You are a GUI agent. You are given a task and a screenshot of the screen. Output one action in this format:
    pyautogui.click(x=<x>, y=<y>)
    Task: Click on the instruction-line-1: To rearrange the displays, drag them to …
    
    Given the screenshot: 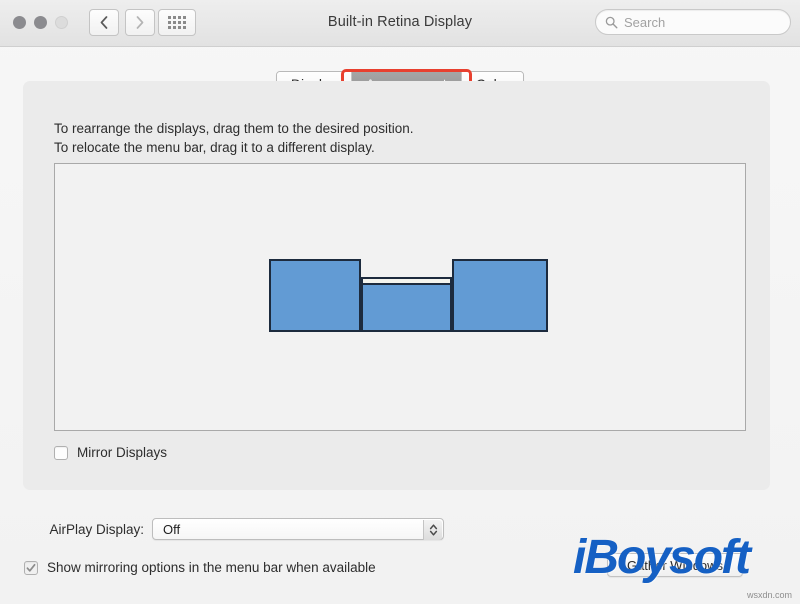 What is the action you would take?
    pyautogui.click(x=234, y=128)
    